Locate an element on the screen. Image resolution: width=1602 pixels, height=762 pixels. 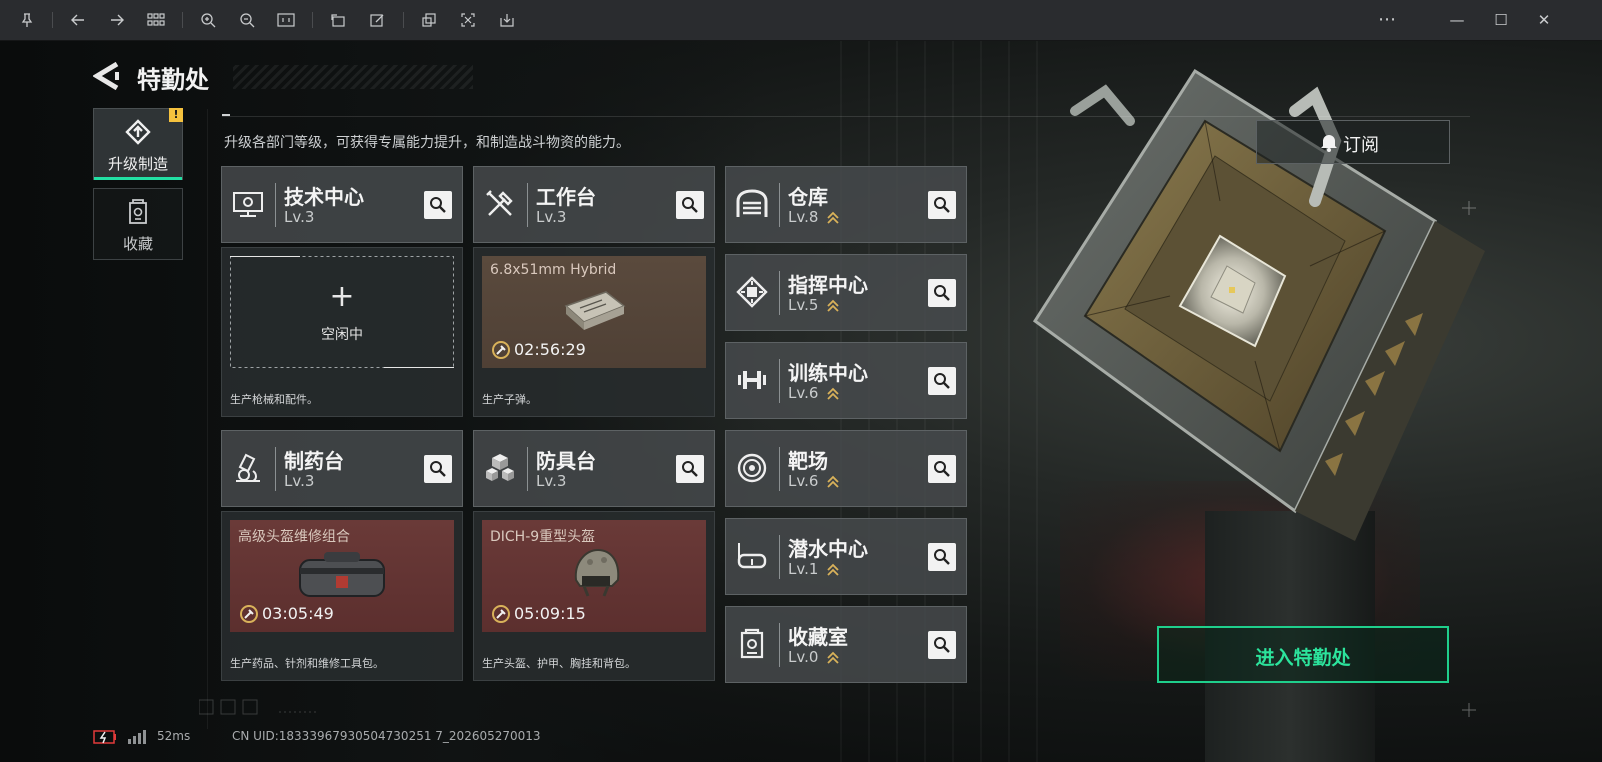
tab-collection: 收藏 is located at coordinates (138, 224).